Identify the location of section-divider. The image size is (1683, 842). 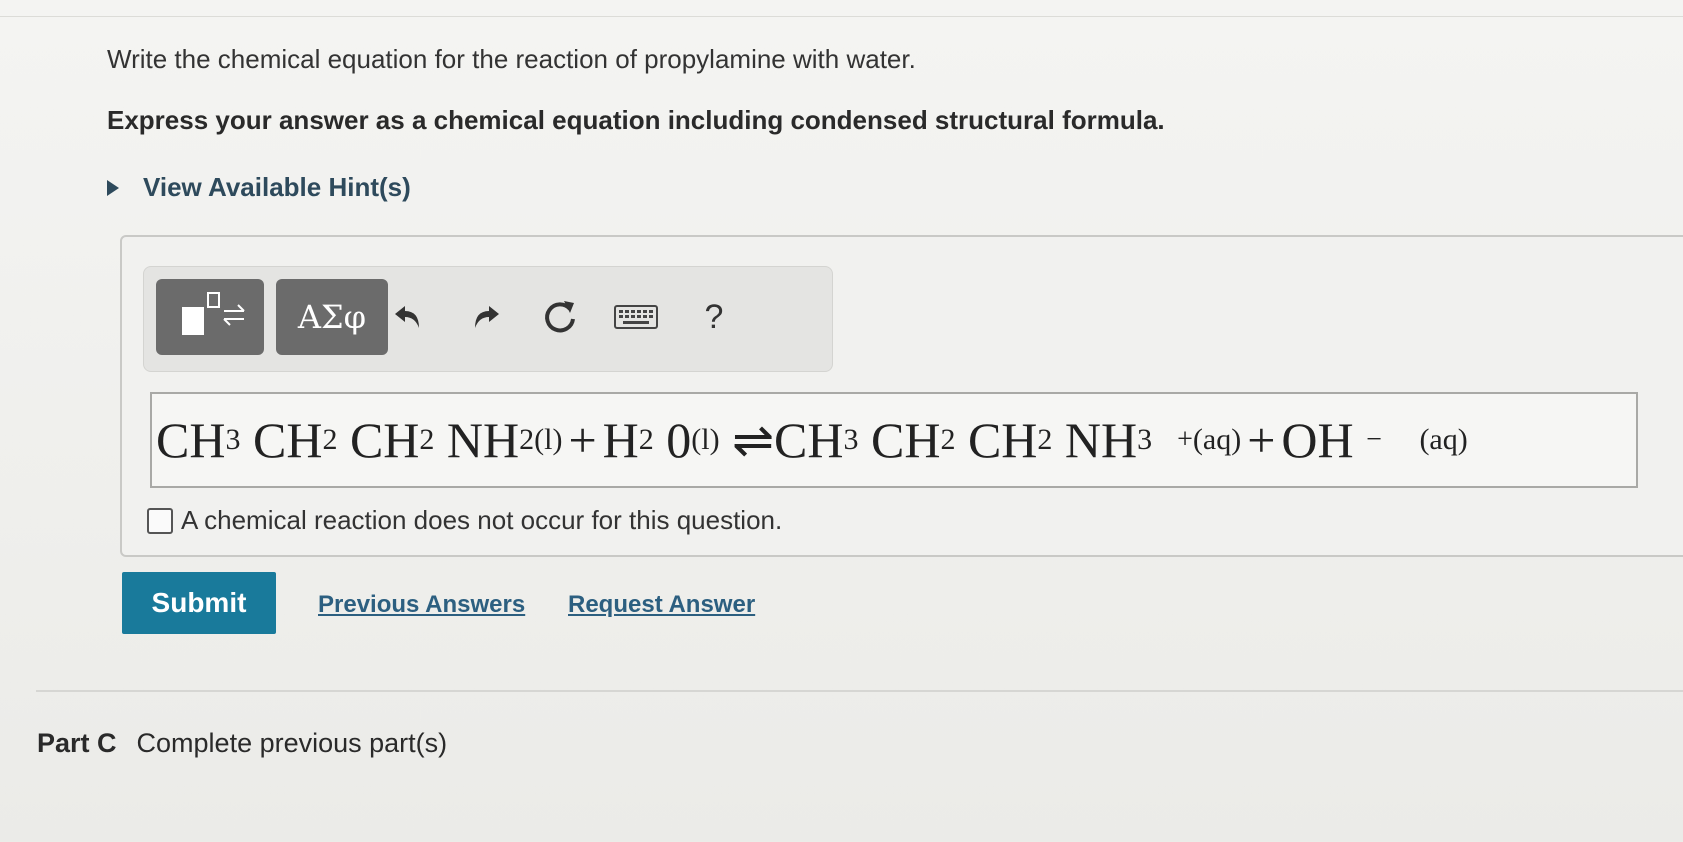
(859, 691).